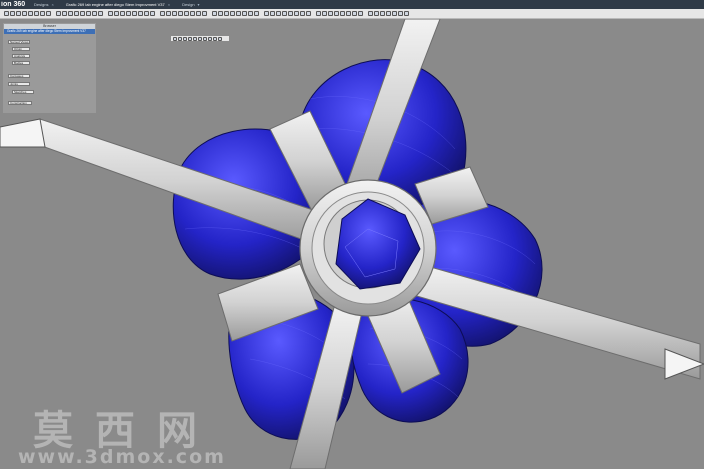  Describe the element at coordinates (23, 92) in the screenshot. I see `tree-node-sketches: Sketches` at that location.